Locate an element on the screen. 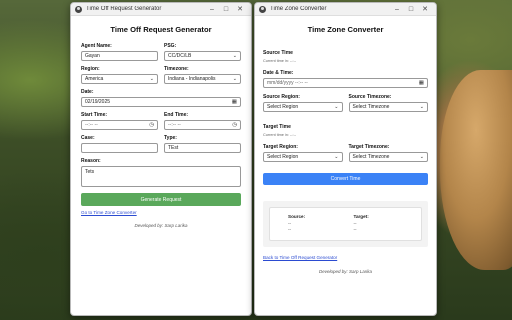 The image size is (512, 320). result-source-label: Source: is located at coordinates (297, 216).